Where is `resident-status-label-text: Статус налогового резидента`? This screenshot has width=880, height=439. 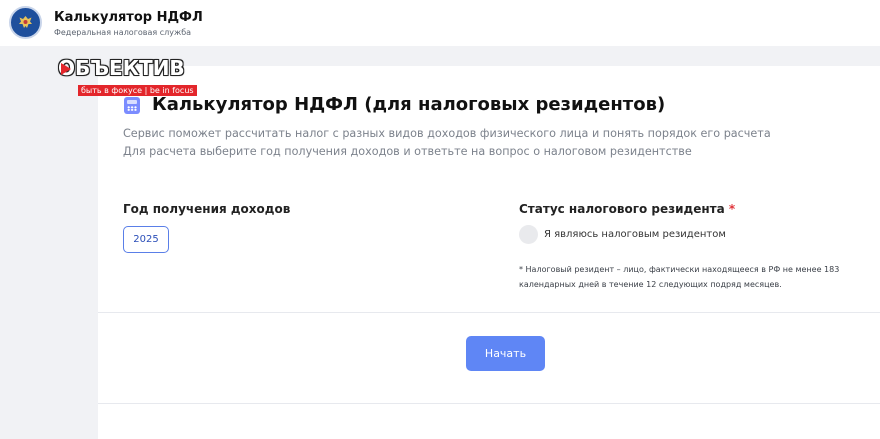
resident-status-label-text: Статус налогового резидента is located at coordinates (622, 209).